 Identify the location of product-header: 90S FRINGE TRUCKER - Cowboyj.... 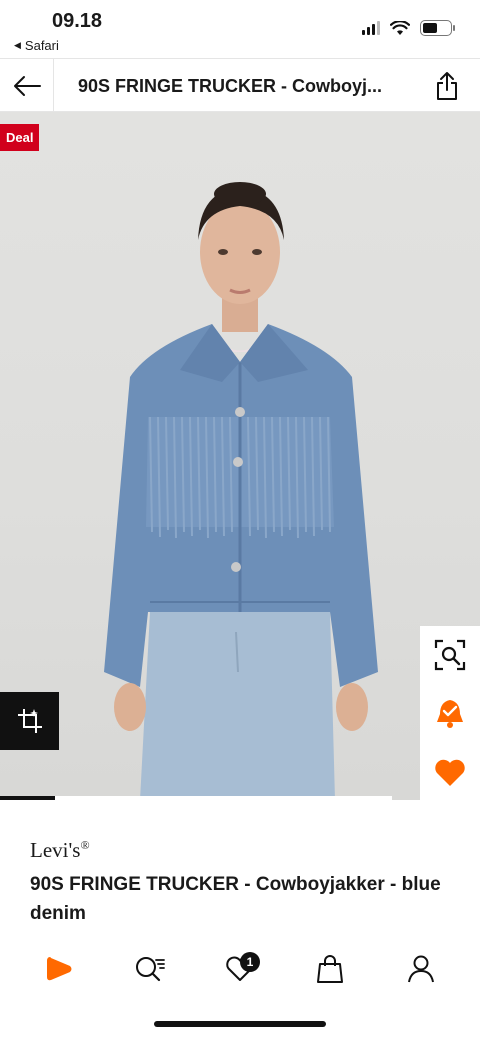
(240, 85).